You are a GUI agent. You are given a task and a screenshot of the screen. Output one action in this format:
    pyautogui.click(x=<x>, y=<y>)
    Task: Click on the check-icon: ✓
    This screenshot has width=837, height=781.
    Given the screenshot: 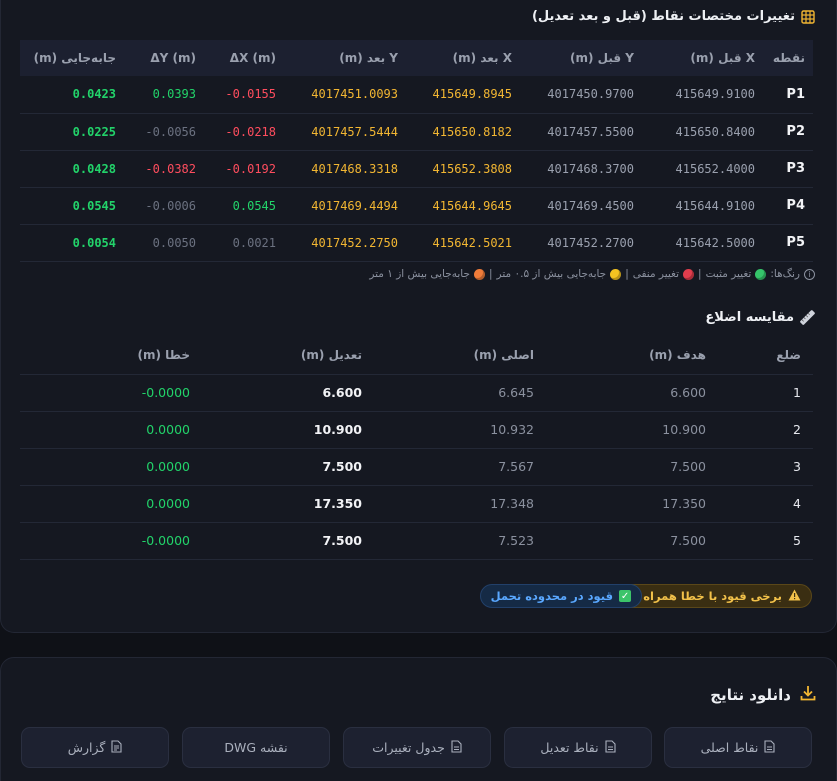 What is the action you would take?
    pyautogui.click(x=625, y=596)
    